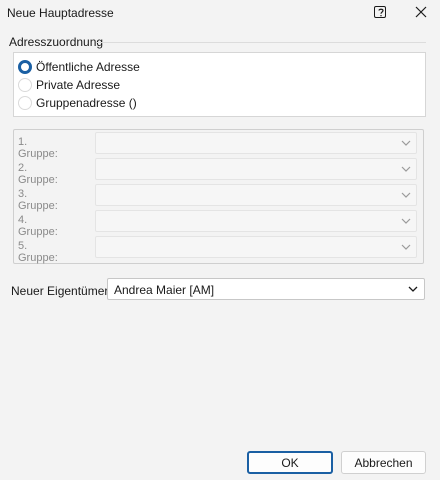 The image size is (440, 480). What do you see at coordinates (56, 42) in the screenshot?
I see `assignment-label: Adresszuordnung` at bounding box center [56, 42].